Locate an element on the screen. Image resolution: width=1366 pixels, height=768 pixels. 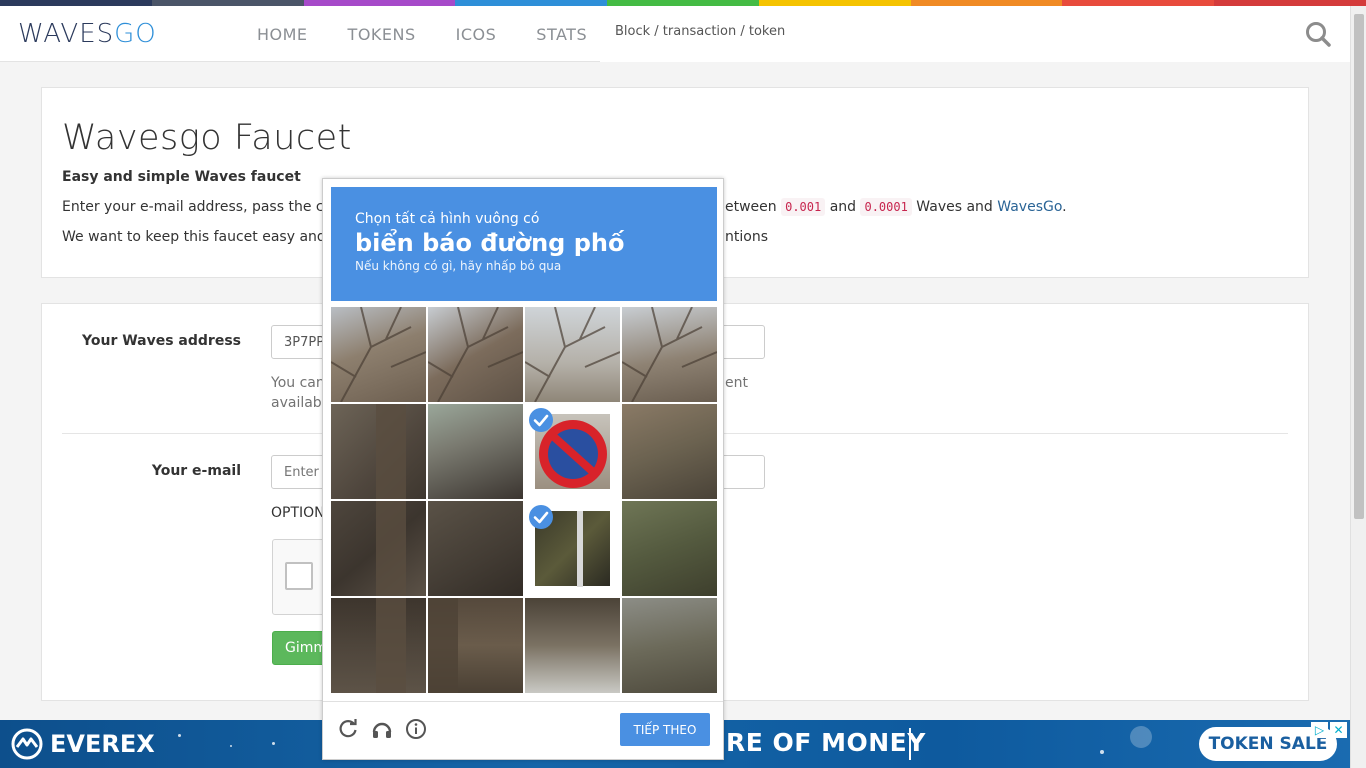
nav-icos: ICOS is located at coordinates (476, 34).